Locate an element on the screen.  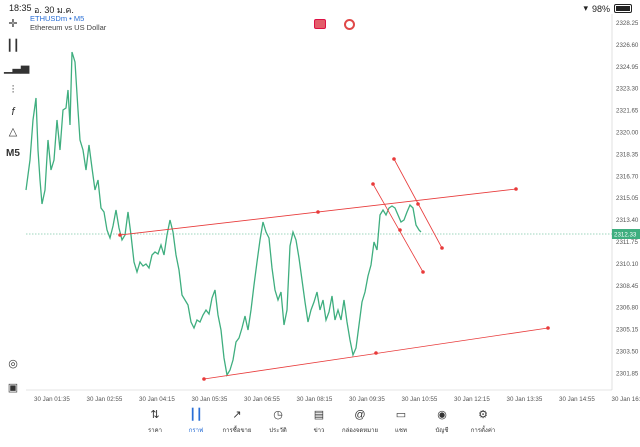
nav-item-label: ข่าว is located at coordinates (319, 431).